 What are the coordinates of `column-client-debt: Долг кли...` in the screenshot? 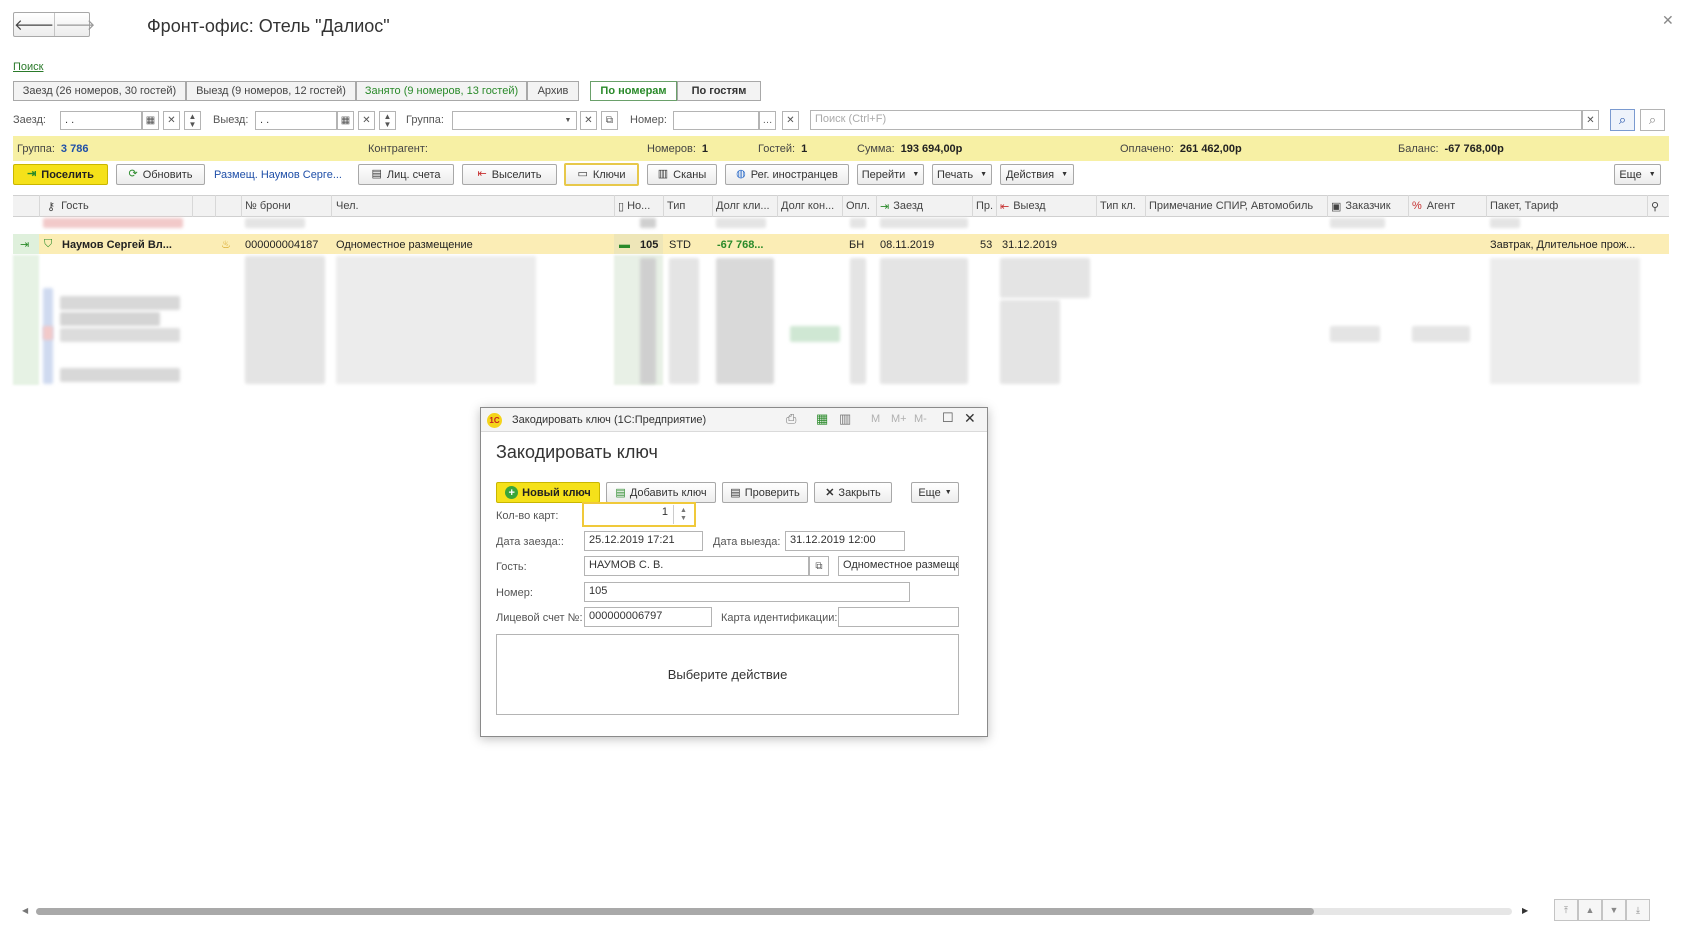 It's located at (746, 206).